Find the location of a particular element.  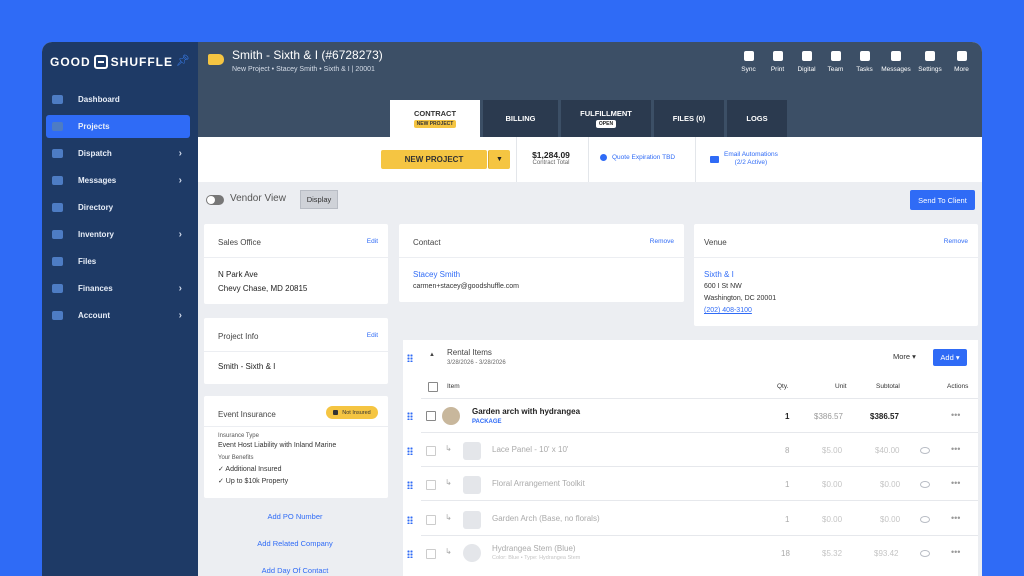

sidebar-item-dispatch: Dispatch › is located at coordinates (118, 153).